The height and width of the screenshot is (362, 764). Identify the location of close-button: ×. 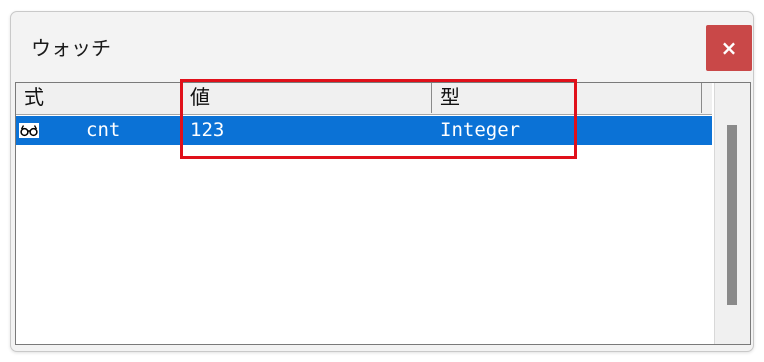
(729, 48).